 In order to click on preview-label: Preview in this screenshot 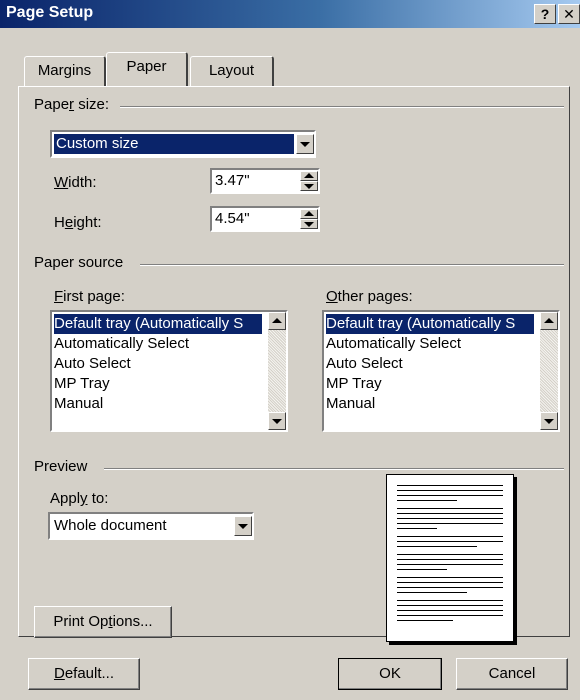, I will do `click(64, 466)`.